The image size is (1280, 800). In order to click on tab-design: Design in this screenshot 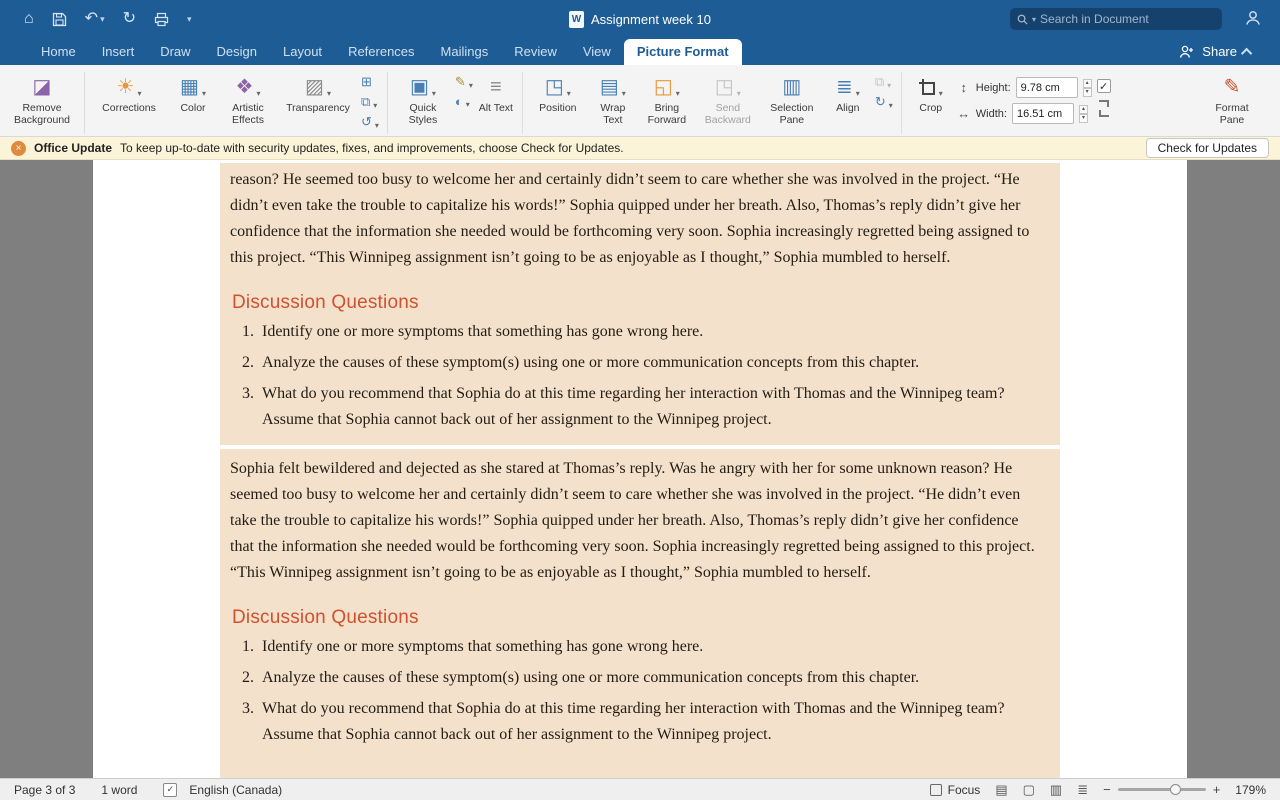, I will do `click(237, 52)`.